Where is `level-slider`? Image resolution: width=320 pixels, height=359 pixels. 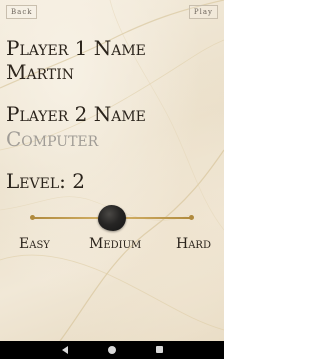
level-slider is located at coordinates (112, 218).